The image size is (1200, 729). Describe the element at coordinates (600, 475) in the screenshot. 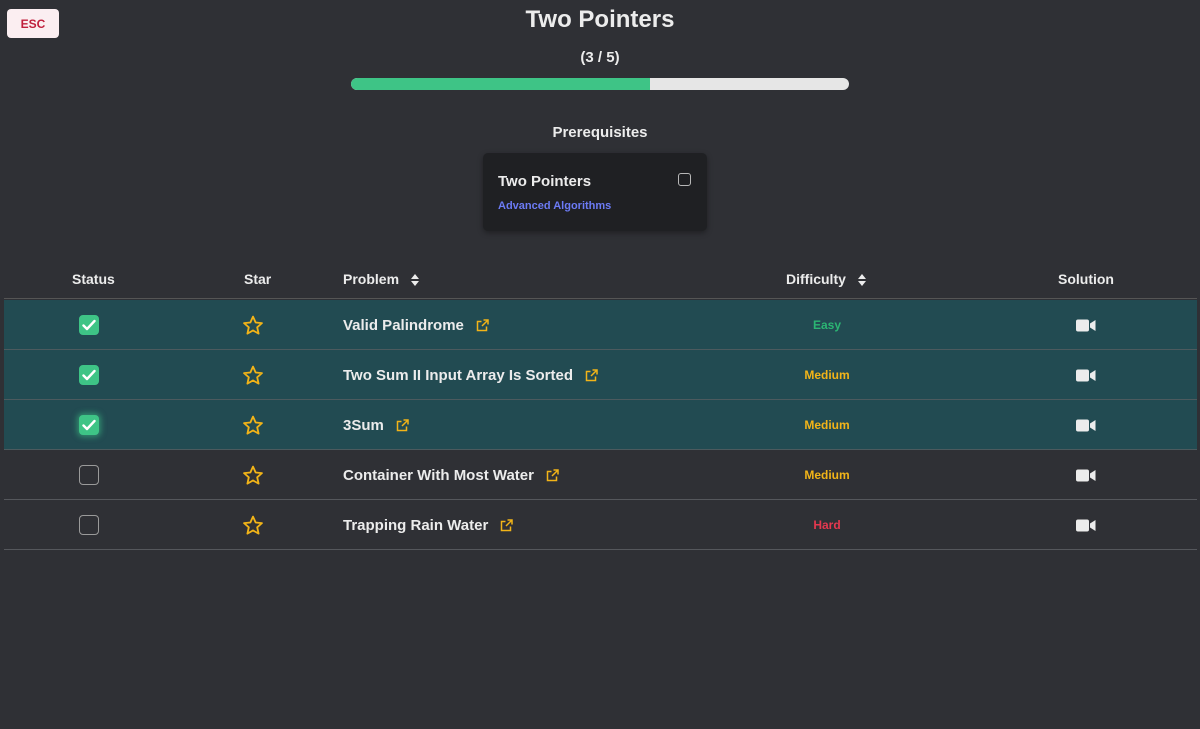

I see `table-row: Container With Most Water Medium` at that location.